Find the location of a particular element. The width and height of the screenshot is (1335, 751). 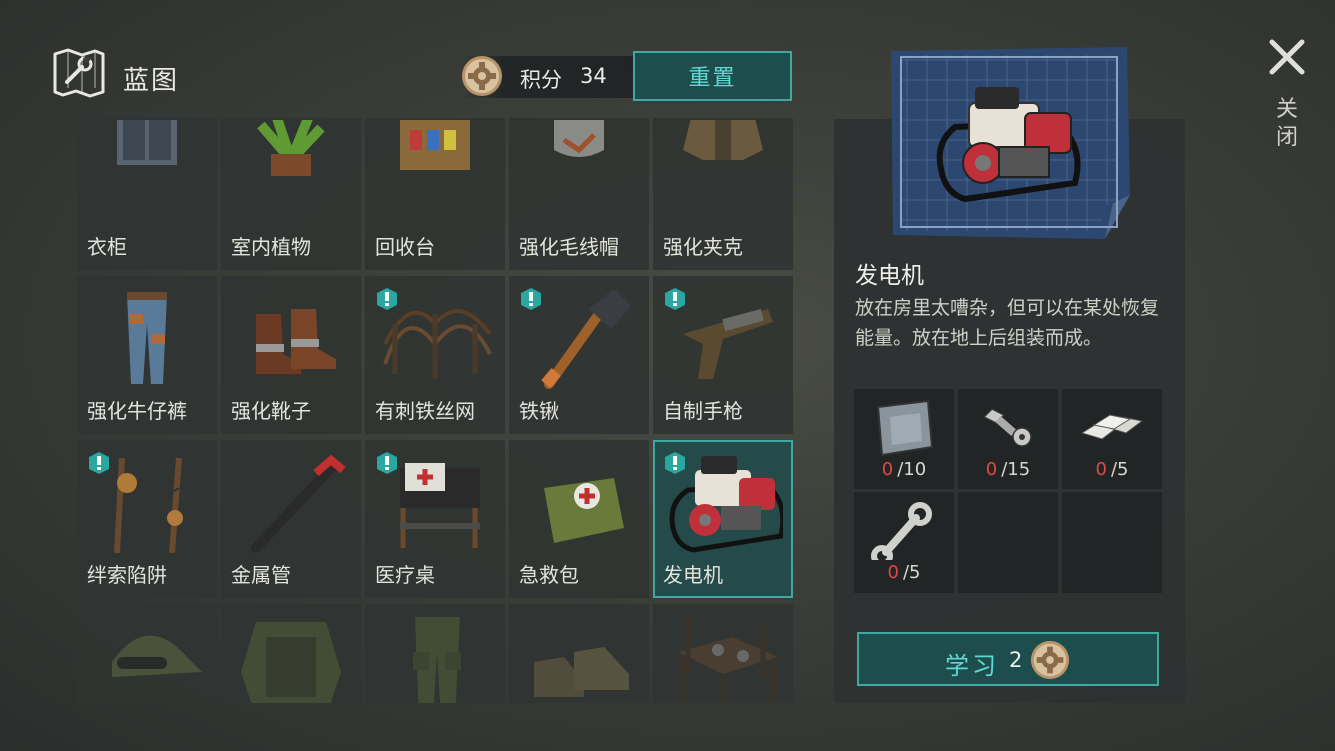

blueprint-item: 强化毛线帽 is located at coordinates (579, 194).